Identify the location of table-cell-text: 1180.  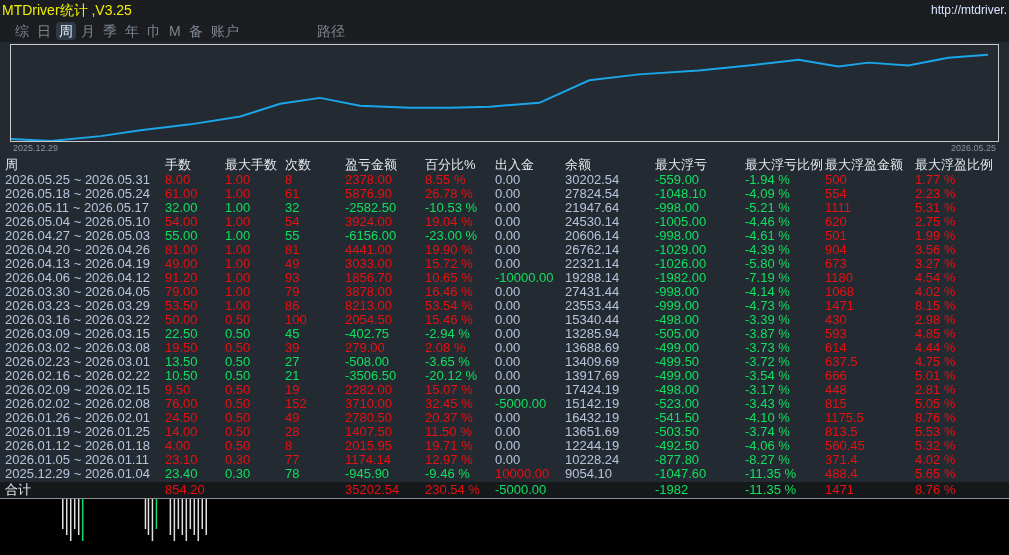
(839, 278).